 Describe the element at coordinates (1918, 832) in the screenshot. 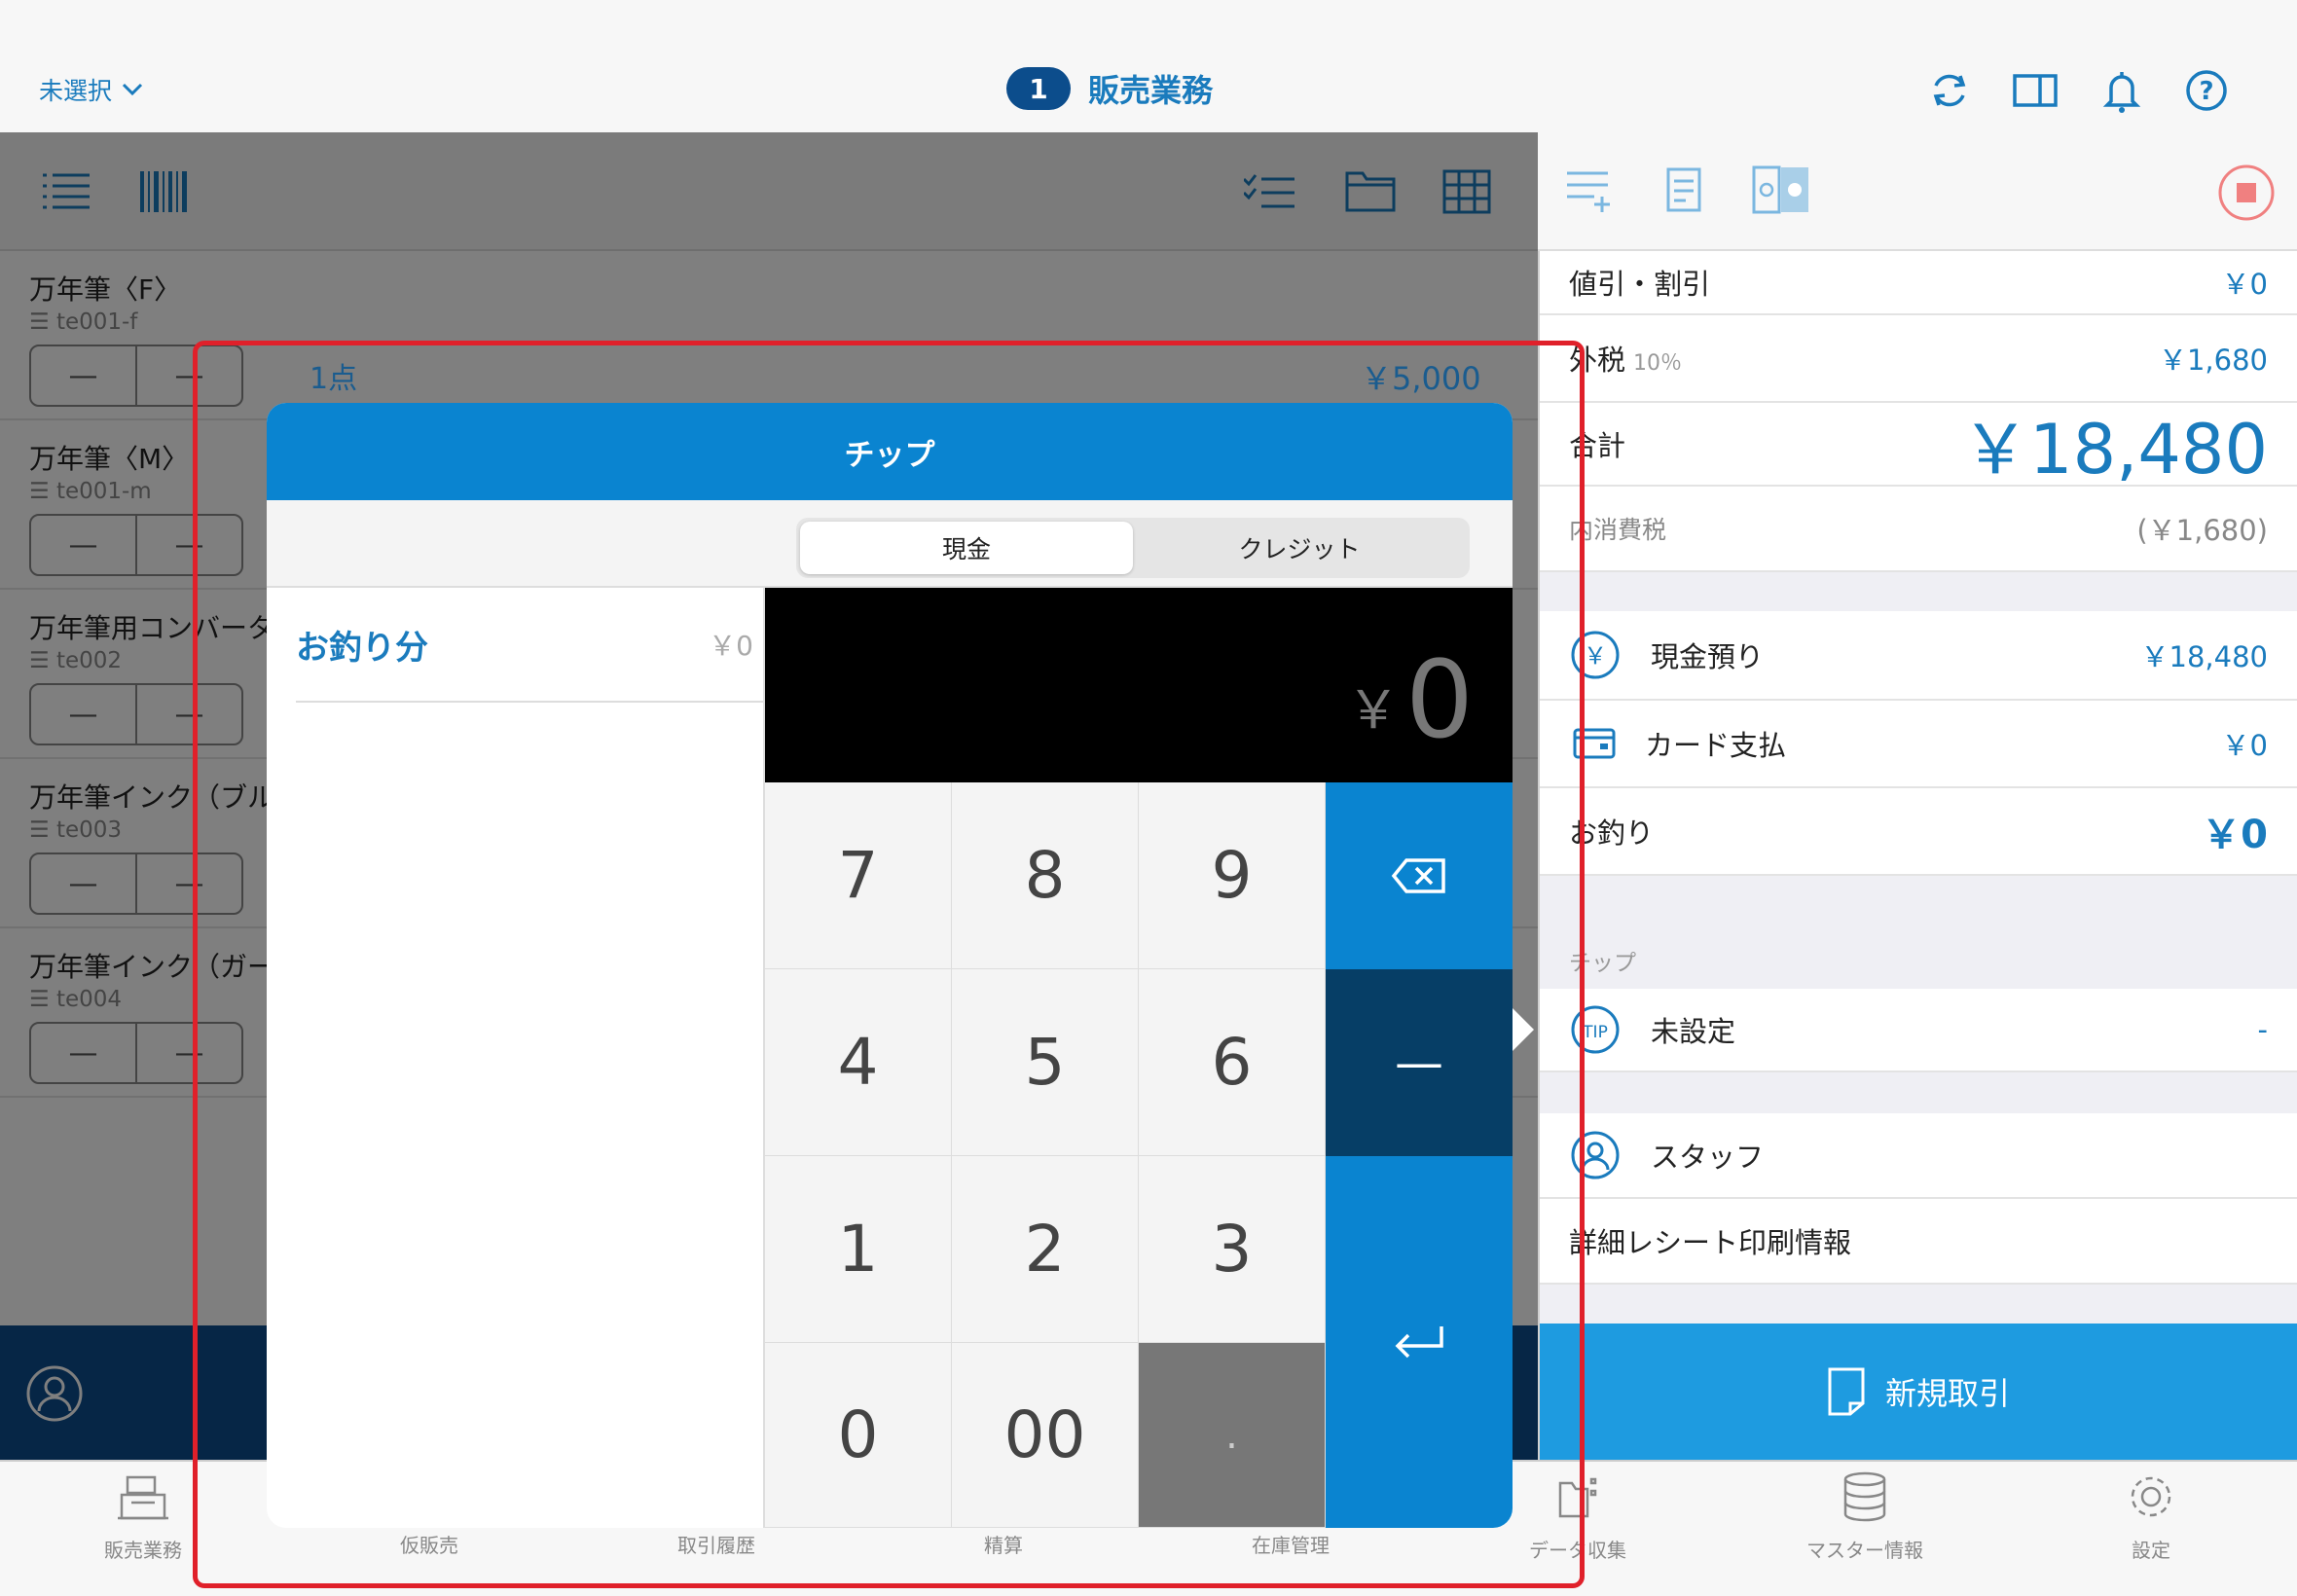

I see `change-row: お釣り ￥0` at that location.